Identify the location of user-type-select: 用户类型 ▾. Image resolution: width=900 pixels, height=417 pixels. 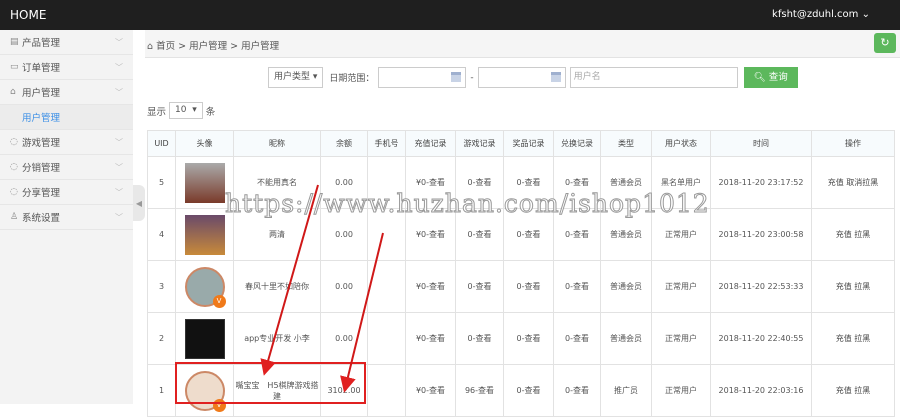
(296, 77).